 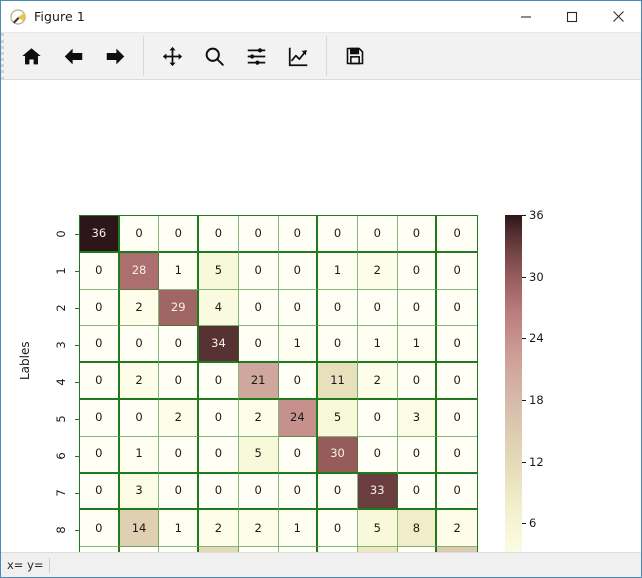 What do you see at coordinates (618, 16) in the screenshot?
I see `close-button` at bounding box center [618, 16].